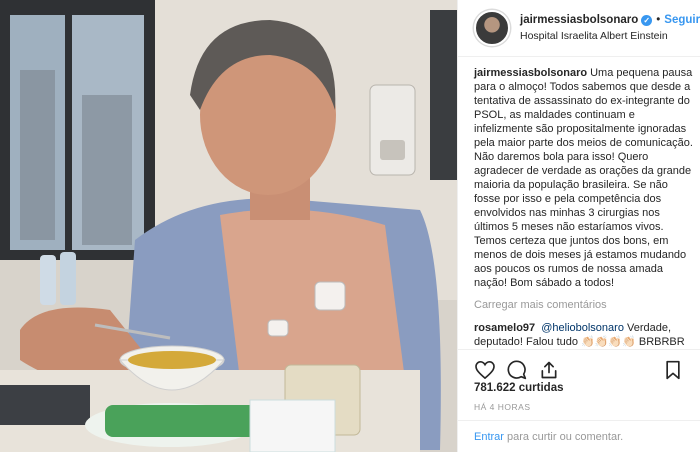 The height and width of the screenshot is (453, 700). Describe the element at coordinates (502, 407) in the screenshot. I see `post-timestamp: HÁ 4 HORAS` at that location.